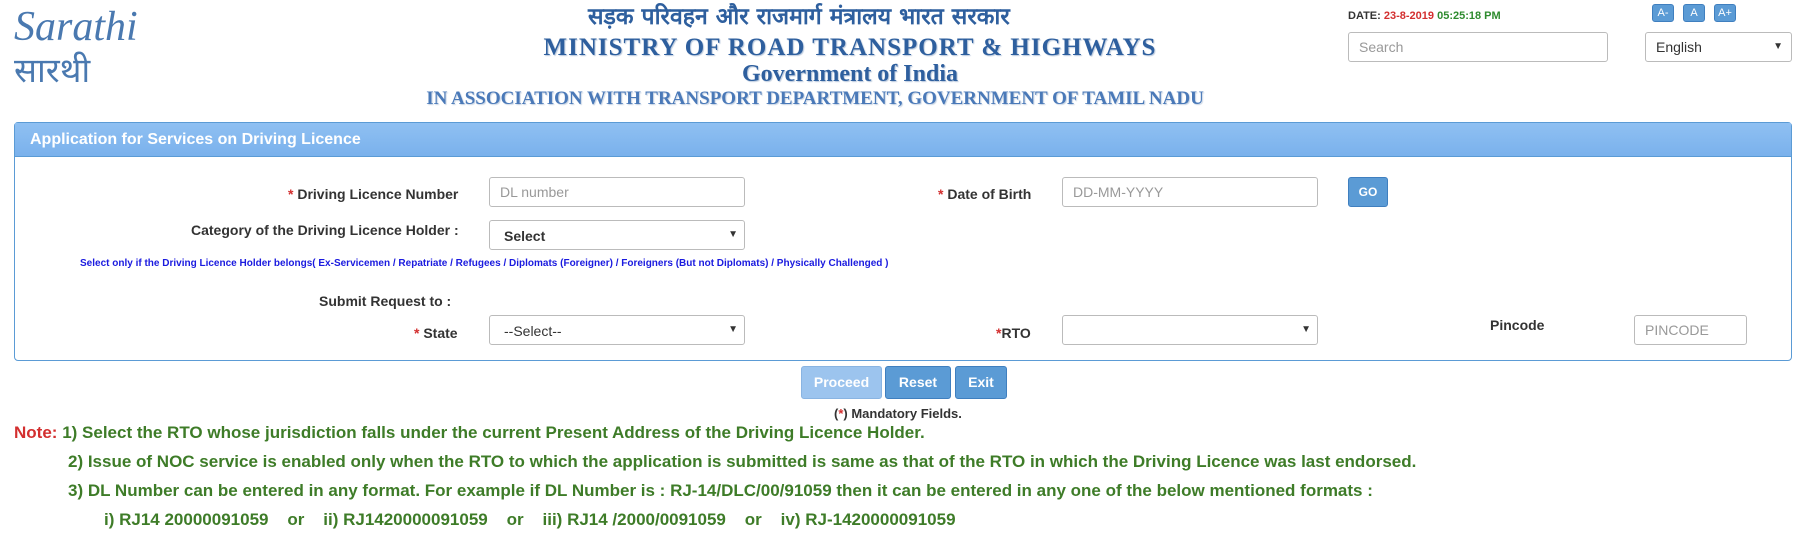 The image size is (1812, 545). I want to click on reset-button: Reset, so click(918, 382).